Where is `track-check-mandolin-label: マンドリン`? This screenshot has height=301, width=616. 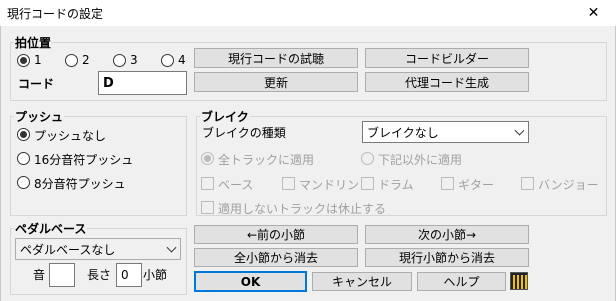 track-check-mandolin-label: マンドリン is located at coordinates (329, 185).